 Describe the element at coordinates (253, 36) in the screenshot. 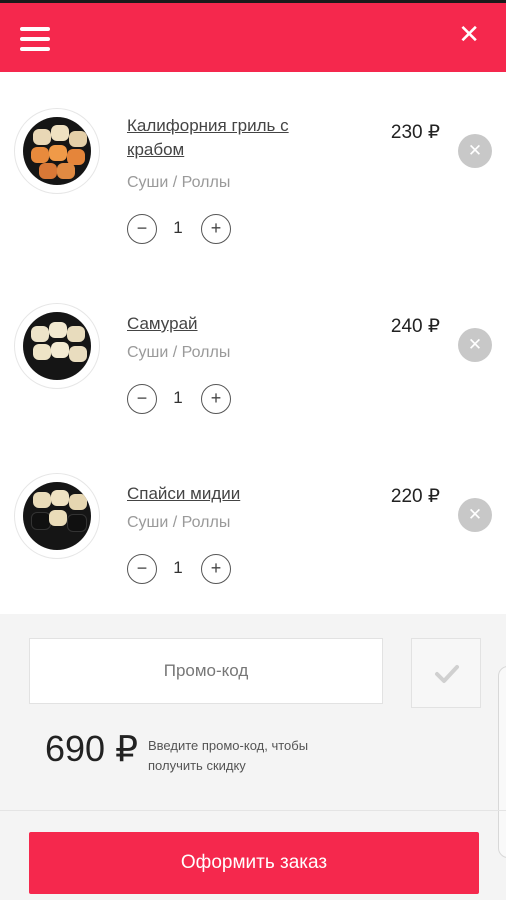

I see `top-bar: ✕` at that location.